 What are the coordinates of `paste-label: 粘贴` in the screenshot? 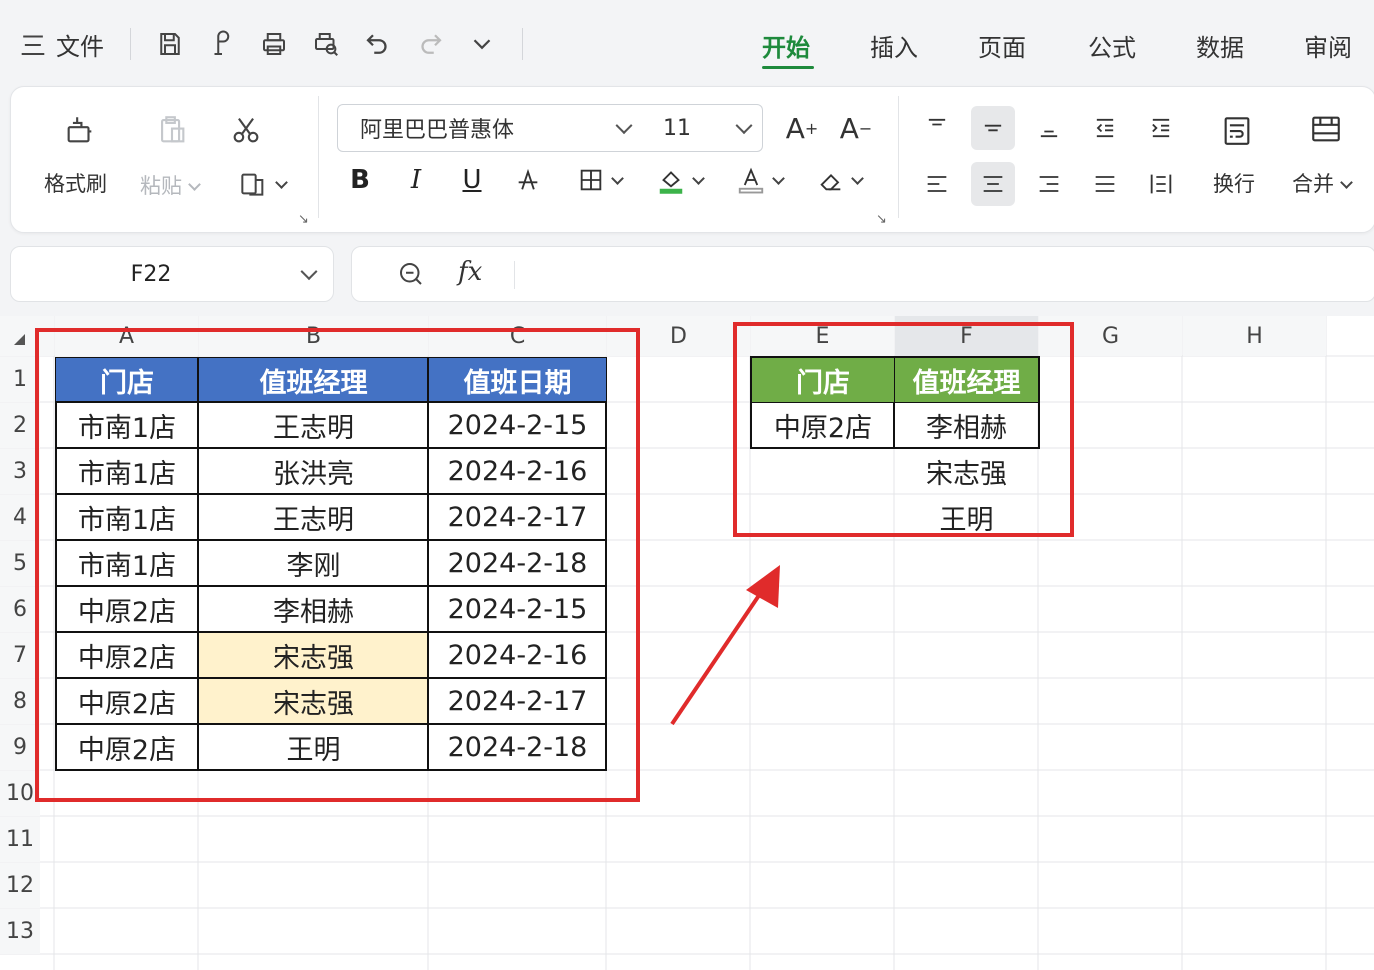 It's located at (170, 185).